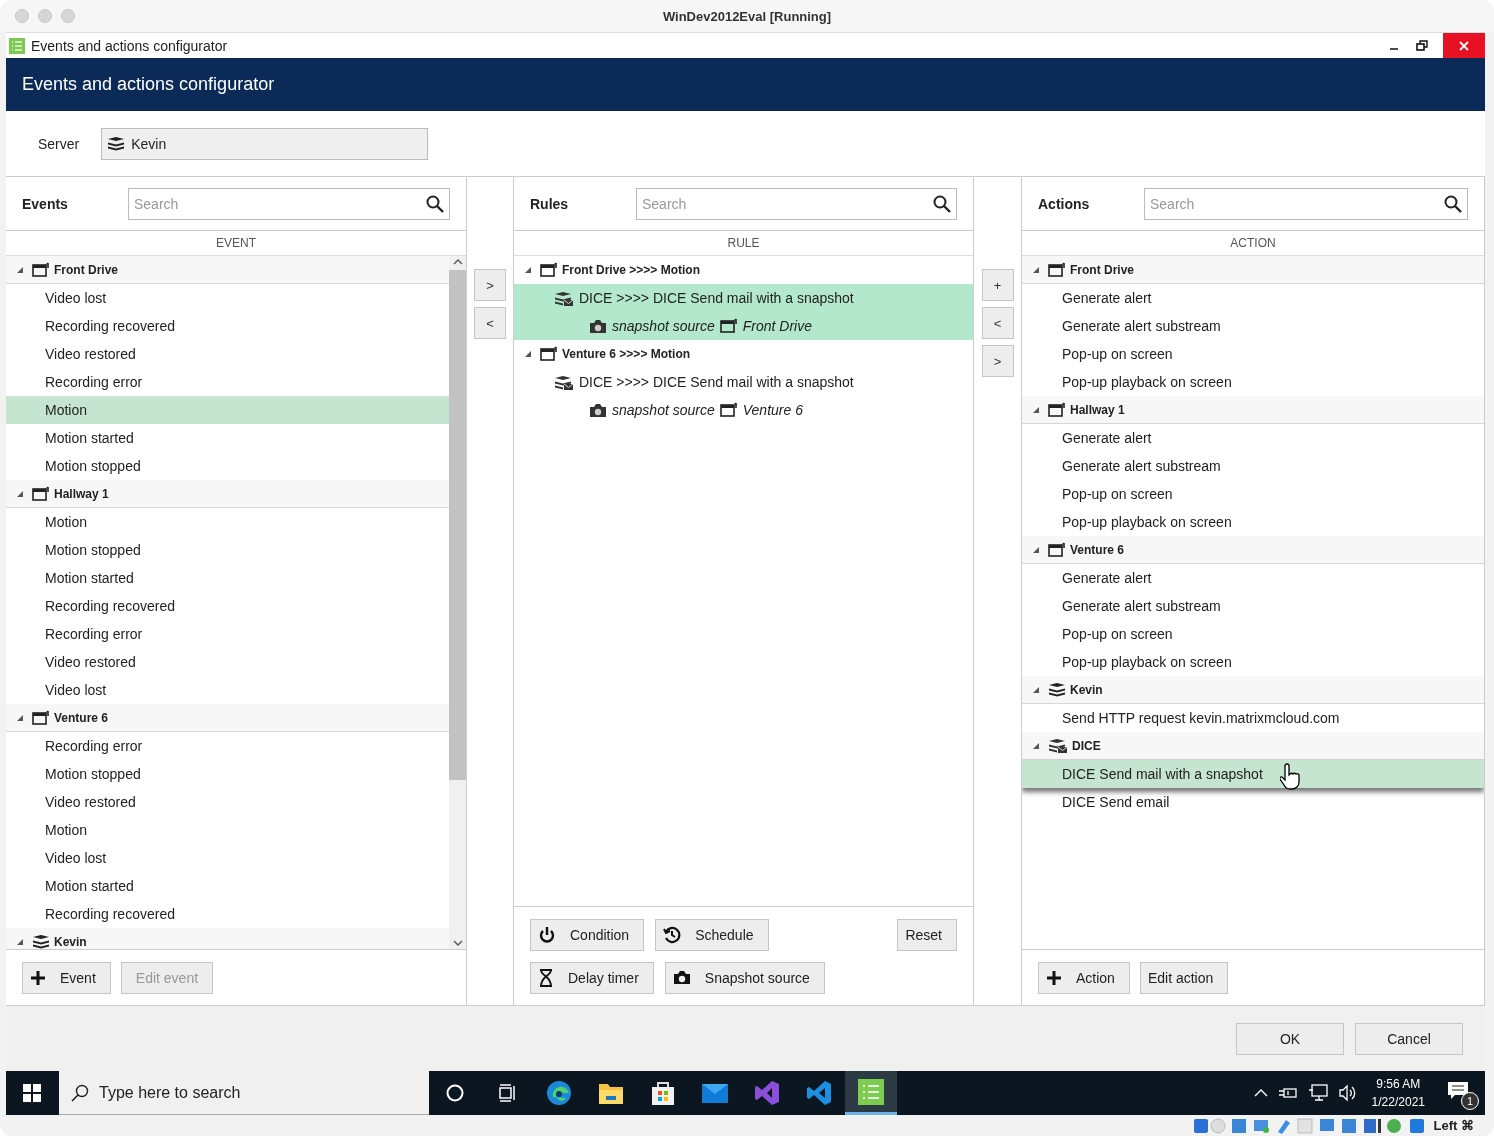 The height and width of the screenshot is (1136, 1494). What do you see at coordinates (927, 934) in the screenshot?
I see `reset-button: Reset` at bounding box center [927, 934].